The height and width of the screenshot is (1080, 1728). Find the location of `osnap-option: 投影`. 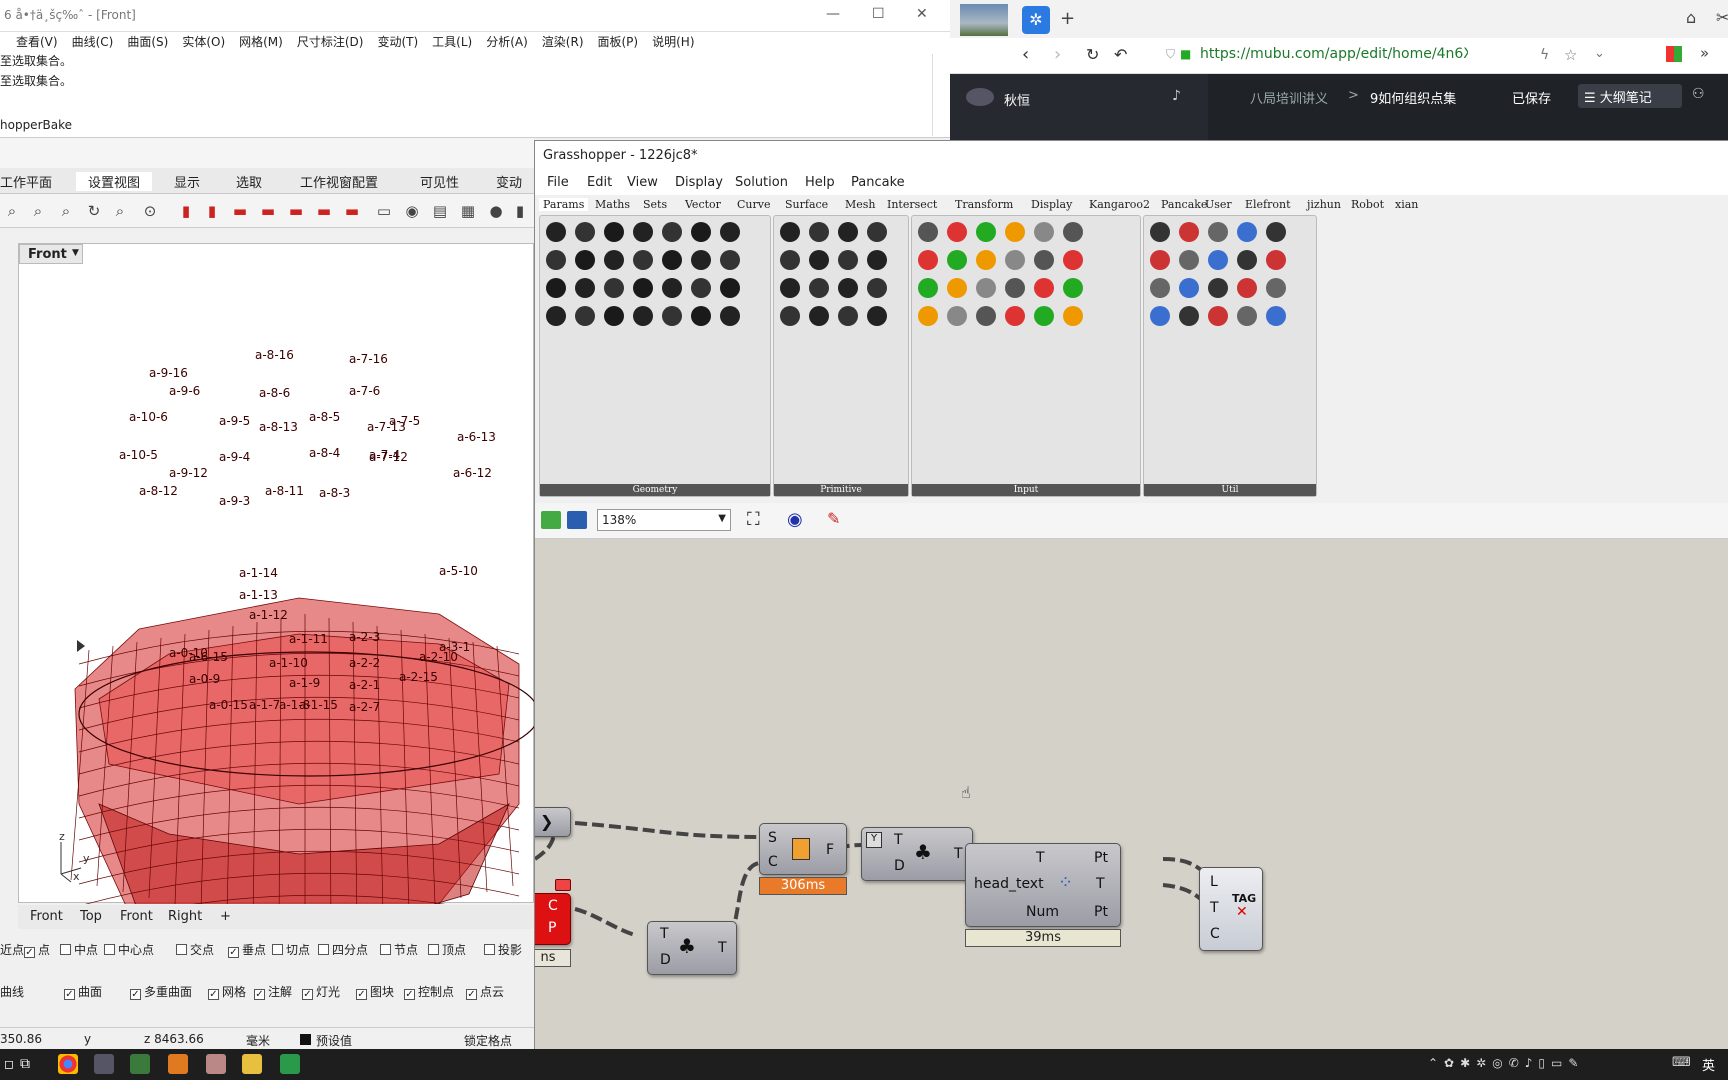

osnap-option: 投影 is located at coordinates (503, 949).